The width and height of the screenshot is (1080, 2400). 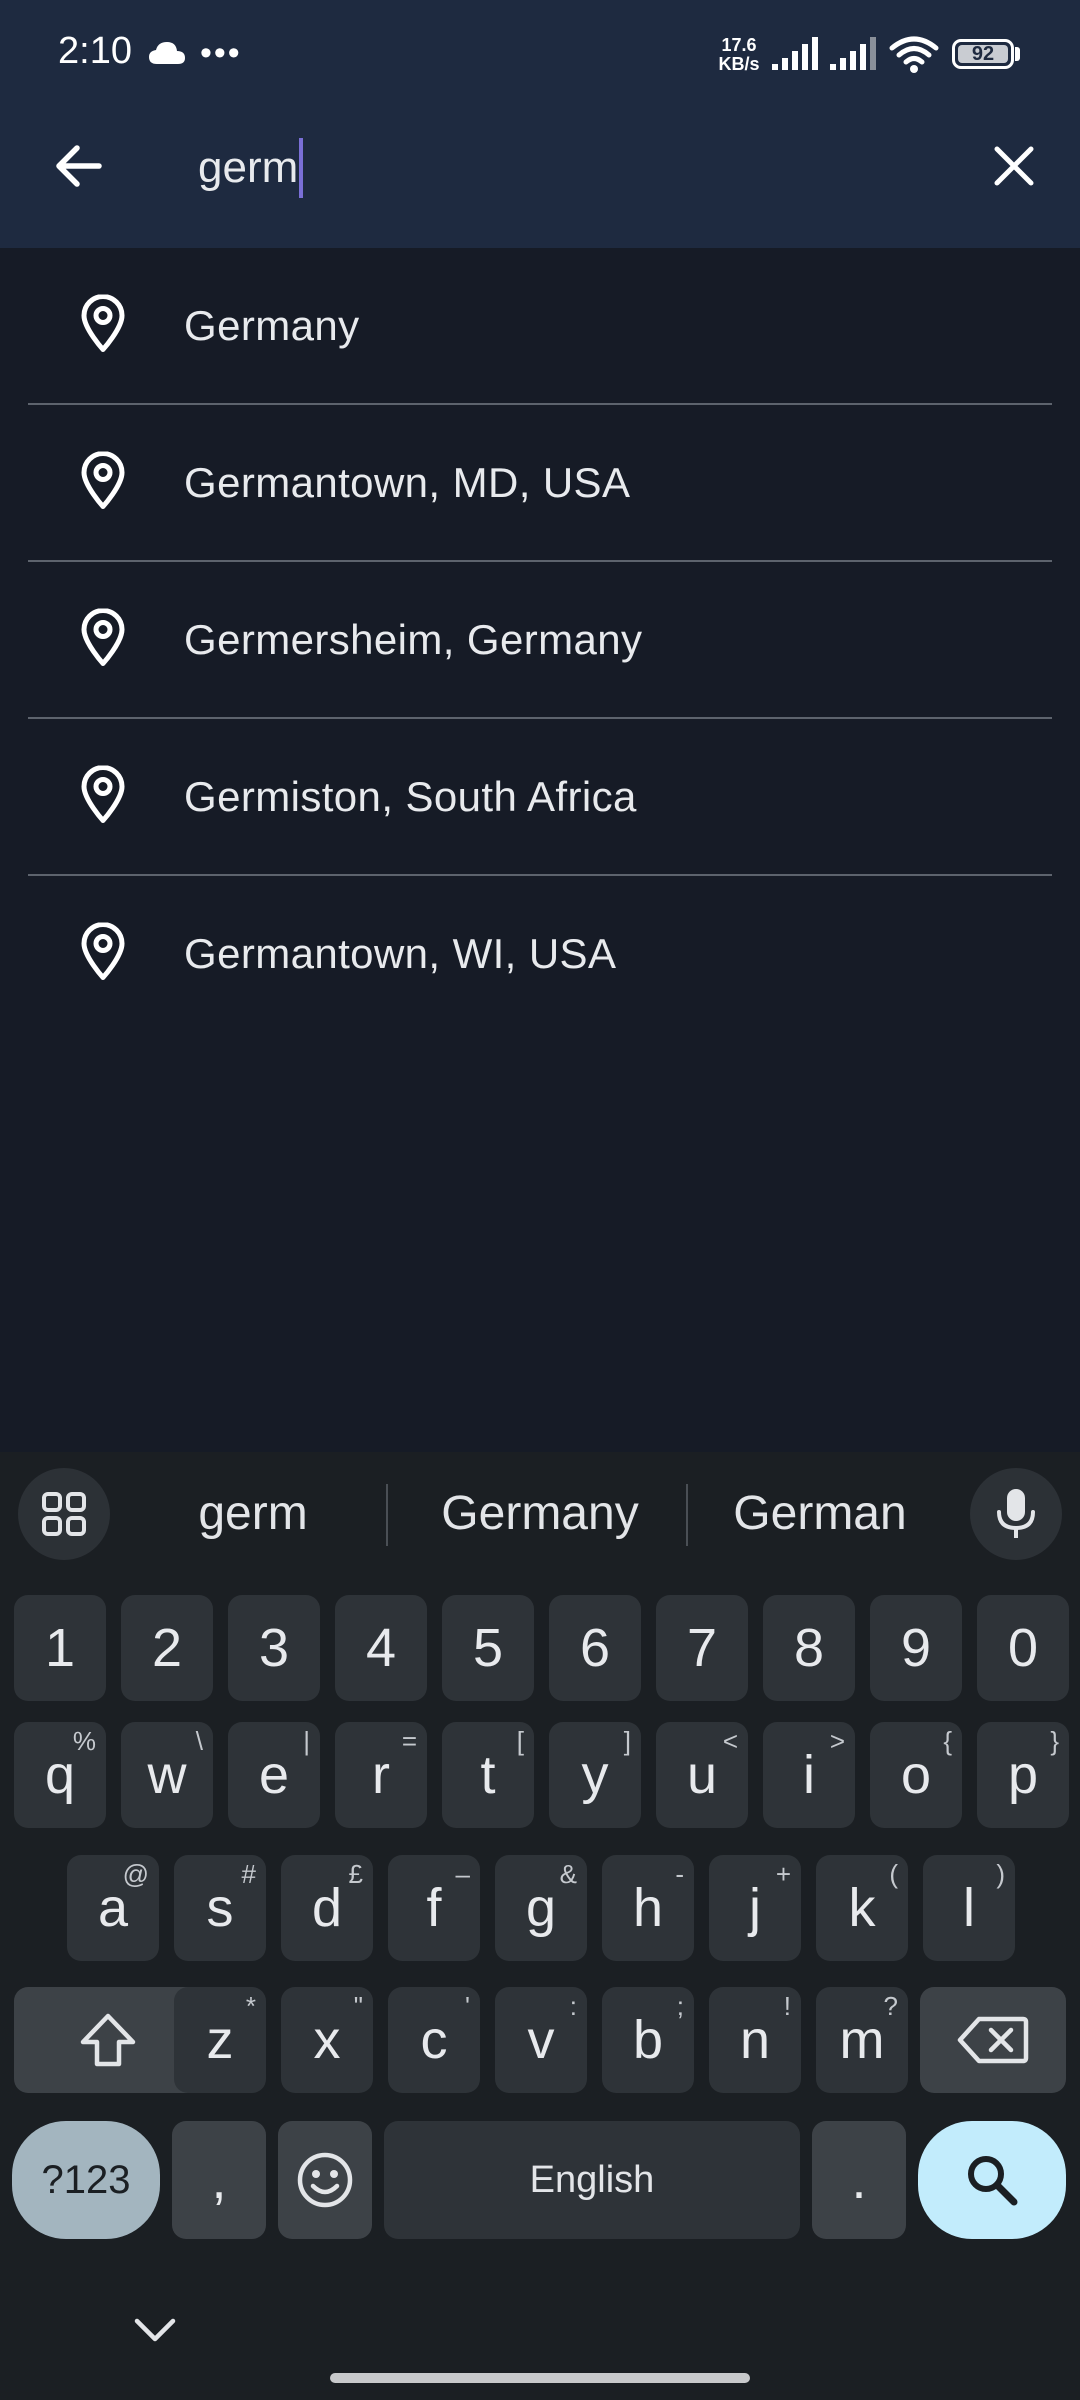 What do you see at coordinates (809, 1775) in the screenshot?
I see `key-i: i >` at bounding box center [809, 1775].